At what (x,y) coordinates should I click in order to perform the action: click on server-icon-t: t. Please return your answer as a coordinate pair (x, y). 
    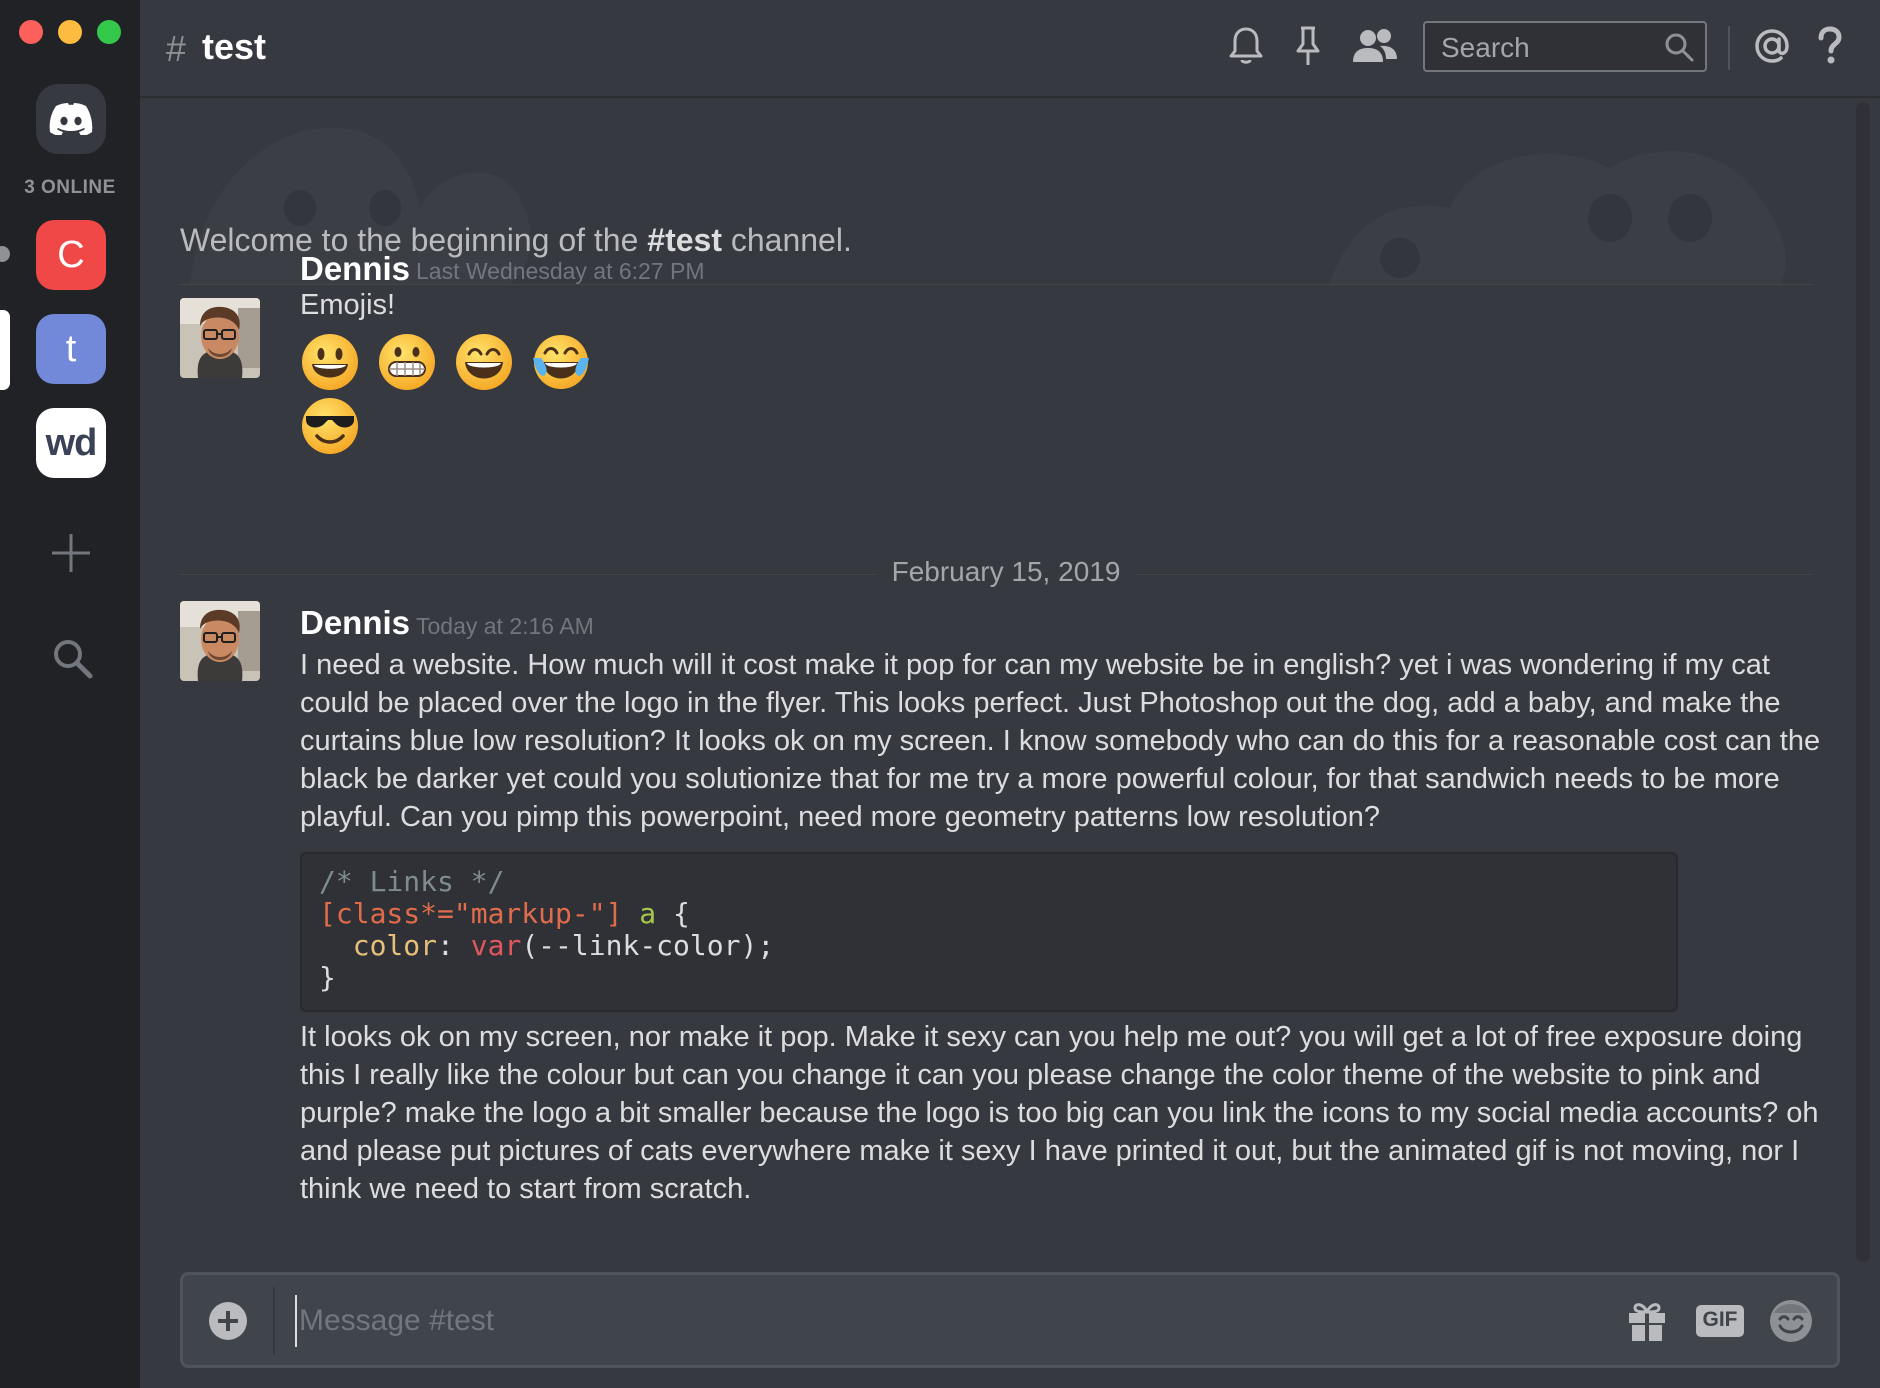
    Looking at the image, I should click on (71, 349).